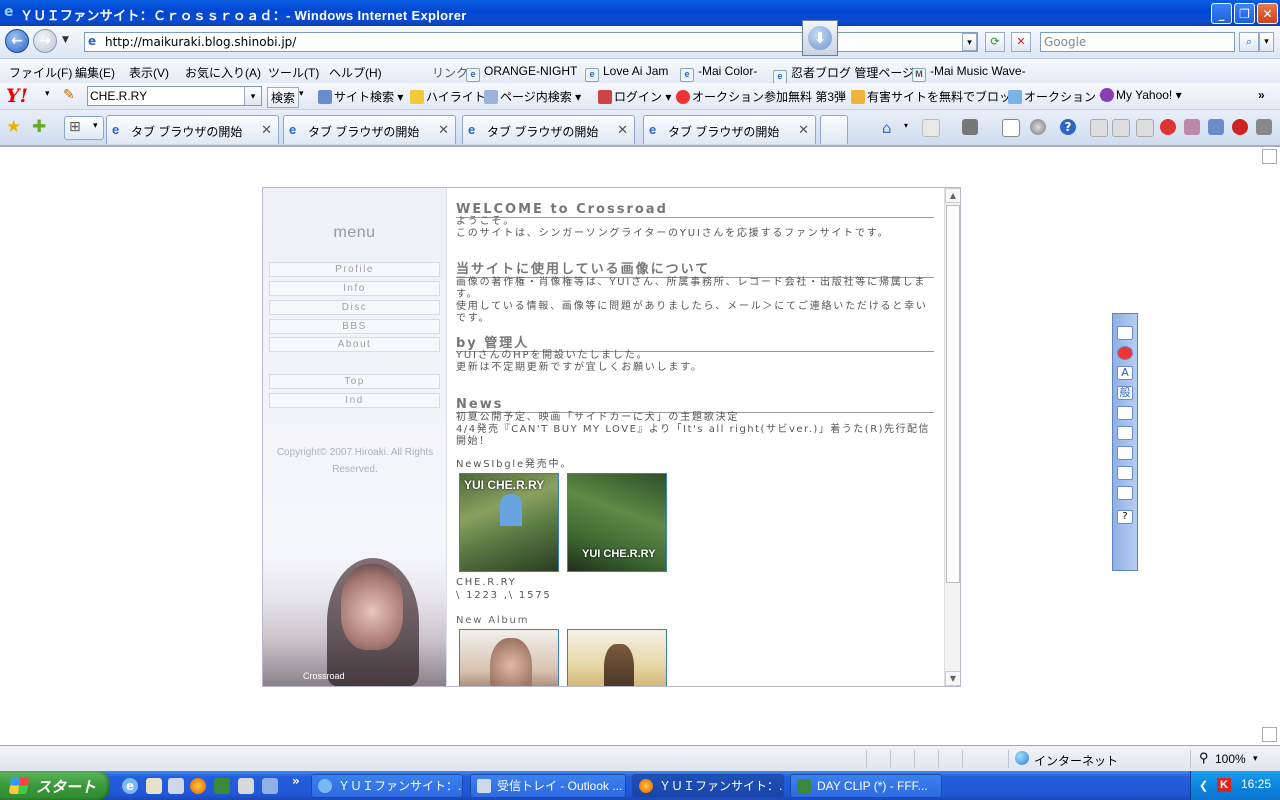 The image size is (1280, 800). I want to click on quicklaunch-firefox-icon, so click(198, 786).